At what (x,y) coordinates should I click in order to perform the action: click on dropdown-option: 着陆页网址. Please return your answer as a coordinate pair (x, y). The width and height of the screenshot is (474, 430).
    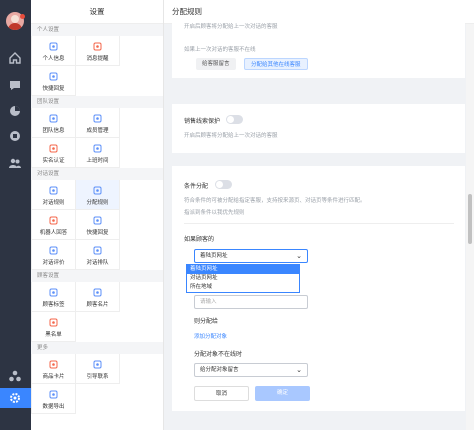
    Looking at the image, I should click on (243, 269).